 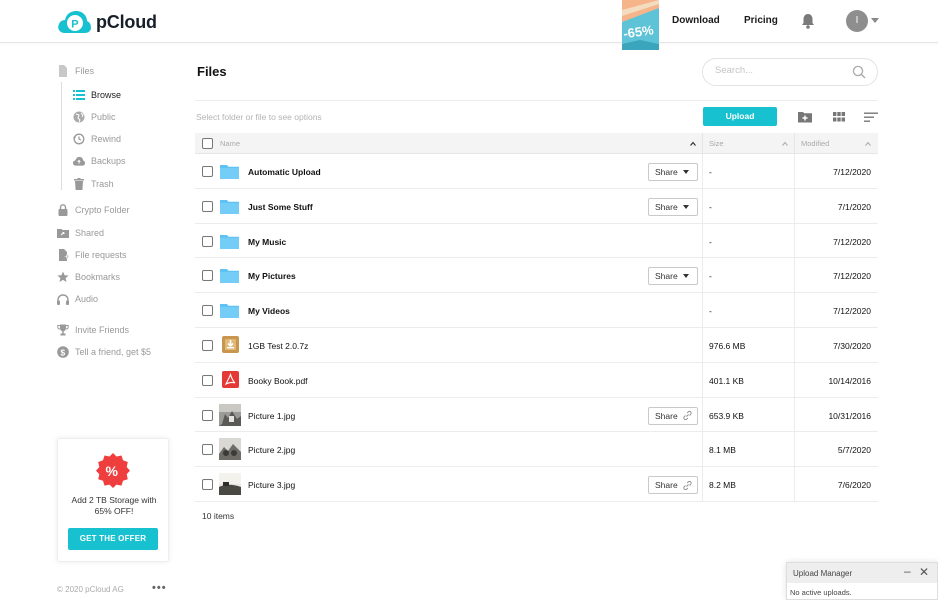 I want to click on table-row: Picture 2.jpg 8.1 MB 5/7/2020, so click(x=536, y=450).